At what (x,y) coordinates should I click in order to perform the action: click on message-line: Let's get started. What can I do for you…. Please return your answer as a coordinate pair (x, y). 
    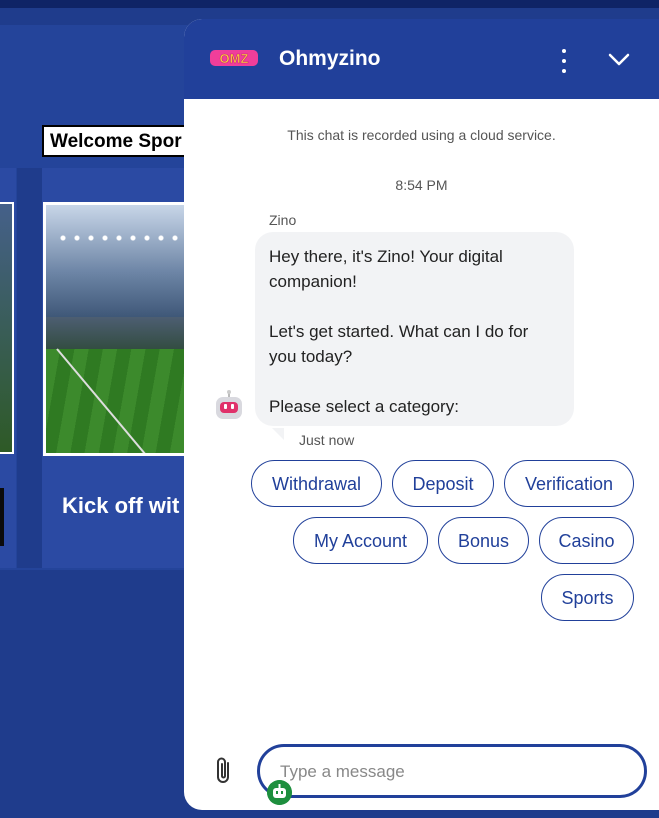
    Looking at the image, I should click on (399, 344).